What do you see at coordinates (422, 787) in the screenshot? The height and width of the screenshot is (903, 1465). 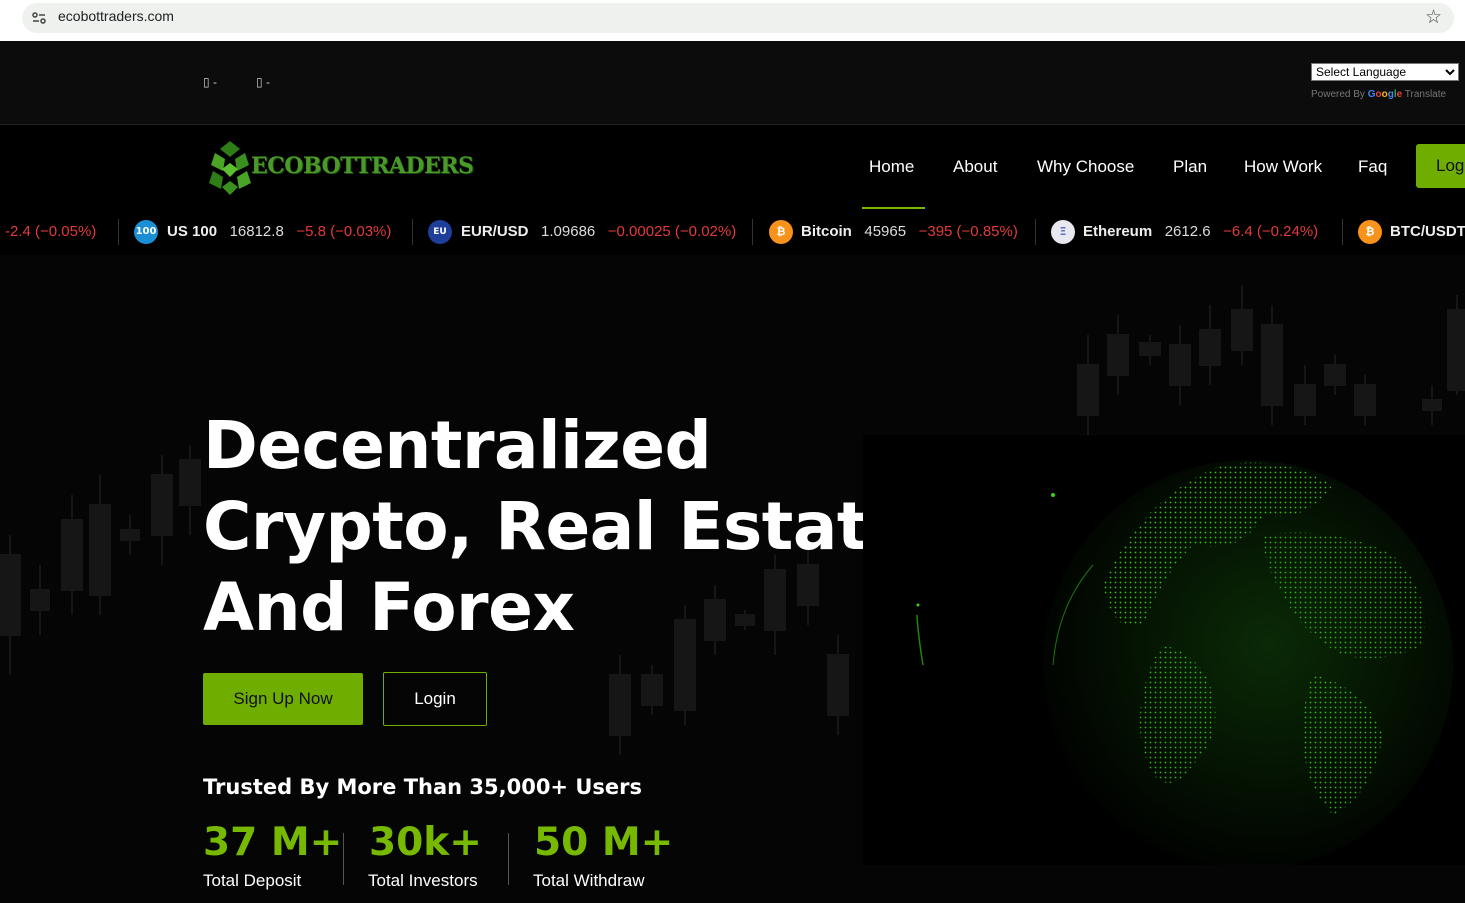 I see `trusted-tagline: Trusted By More Than 35,000+ Users` at bounding box center [422, 787].